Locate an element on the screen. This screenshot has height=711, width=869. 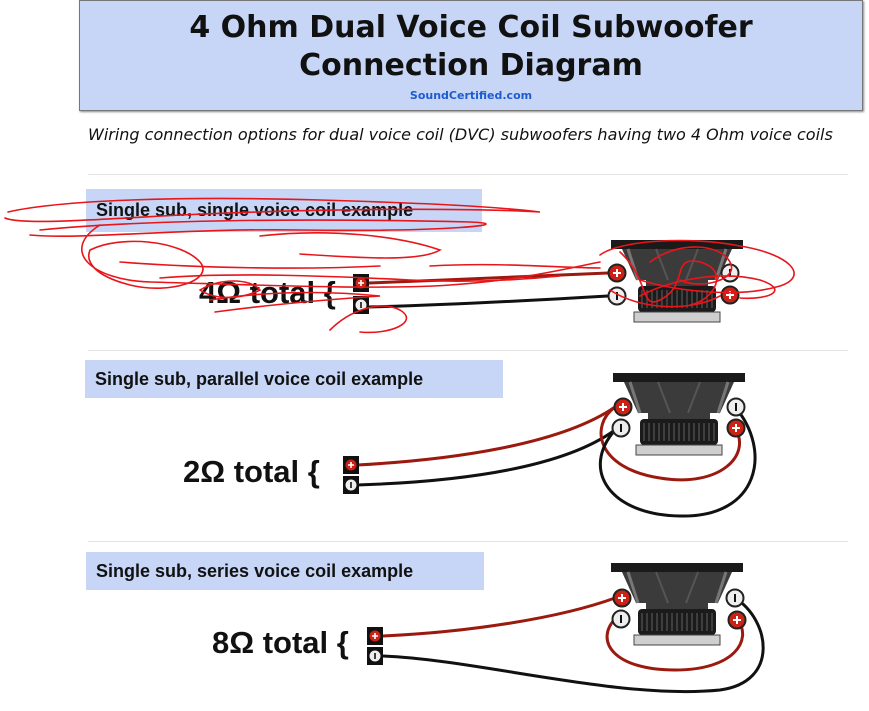
diagram-series is located at coordinates (565, 627).